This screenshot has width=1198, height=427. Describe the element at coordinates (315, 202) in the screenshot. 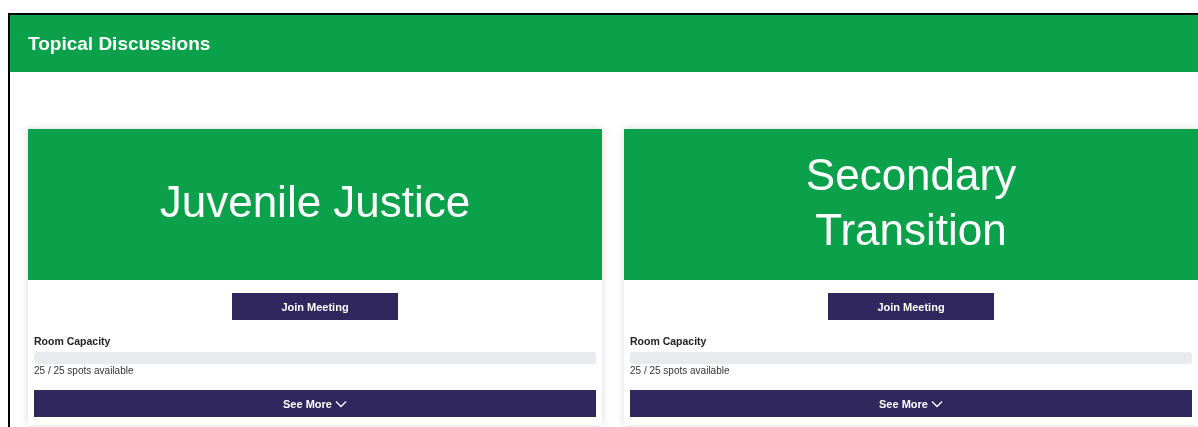

I see `banner-title: Juvenile Justice` at that location.